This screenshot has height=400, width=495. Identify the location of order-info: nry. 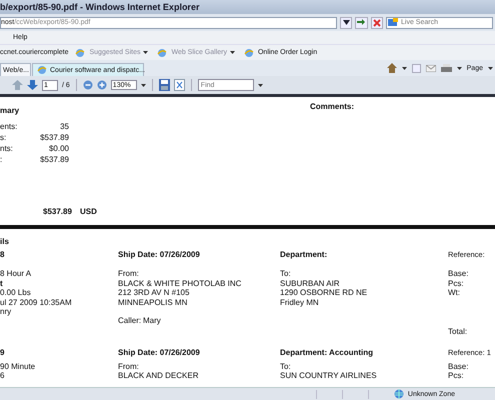
(6, 311).